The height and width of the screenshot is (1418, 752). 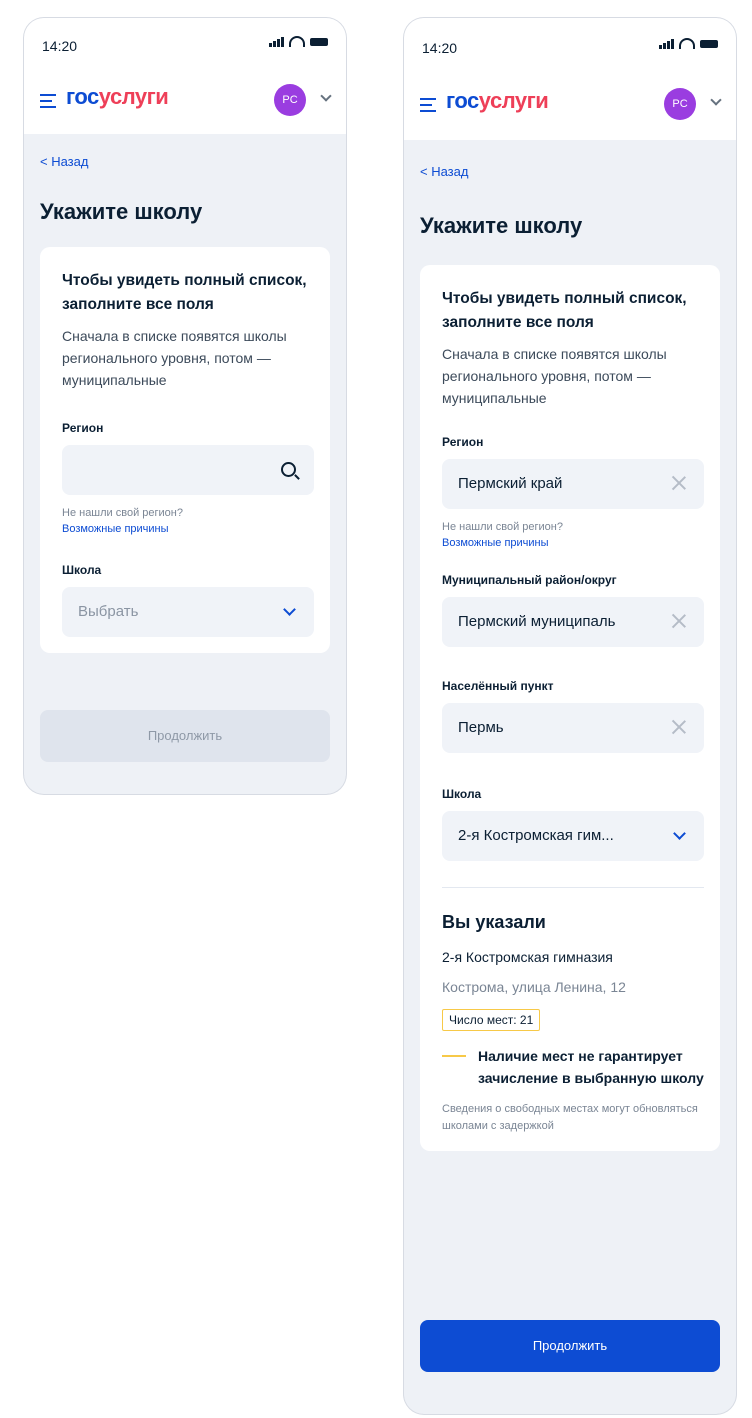 I want to click on region-search-input, so click(x=188, y=470).